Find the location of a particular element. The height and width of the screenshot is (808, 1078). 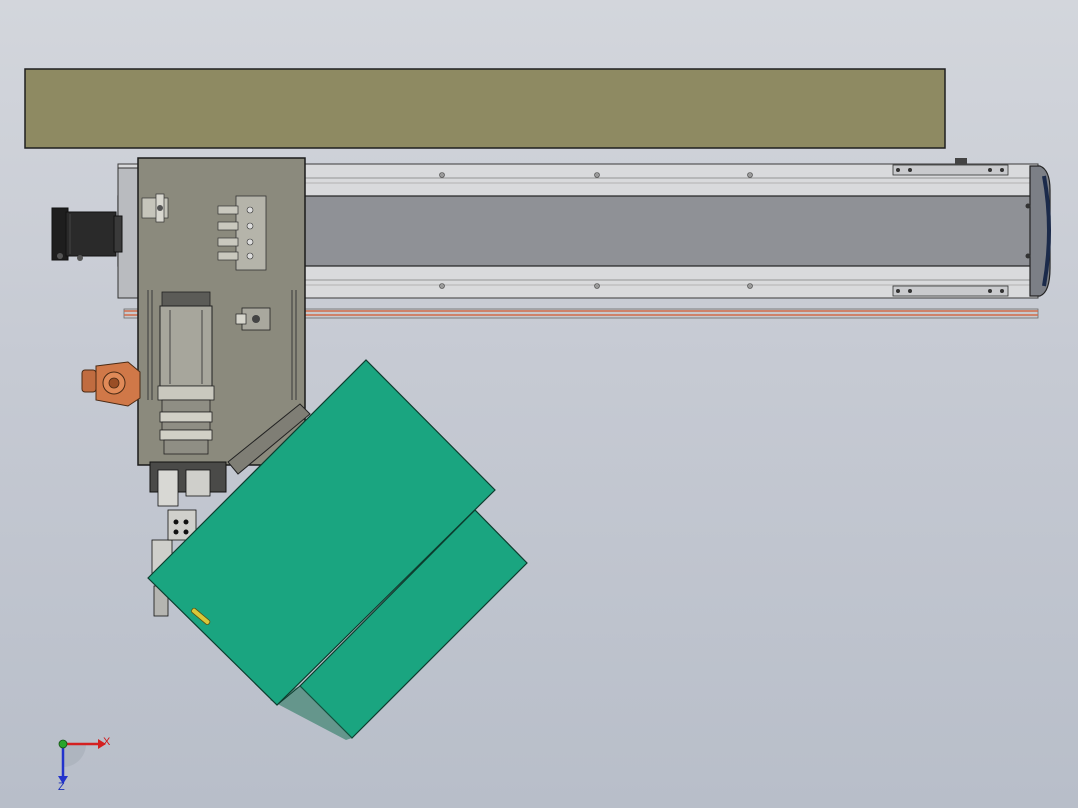

triad-z-label: Z is located at coordinates (61, 787).